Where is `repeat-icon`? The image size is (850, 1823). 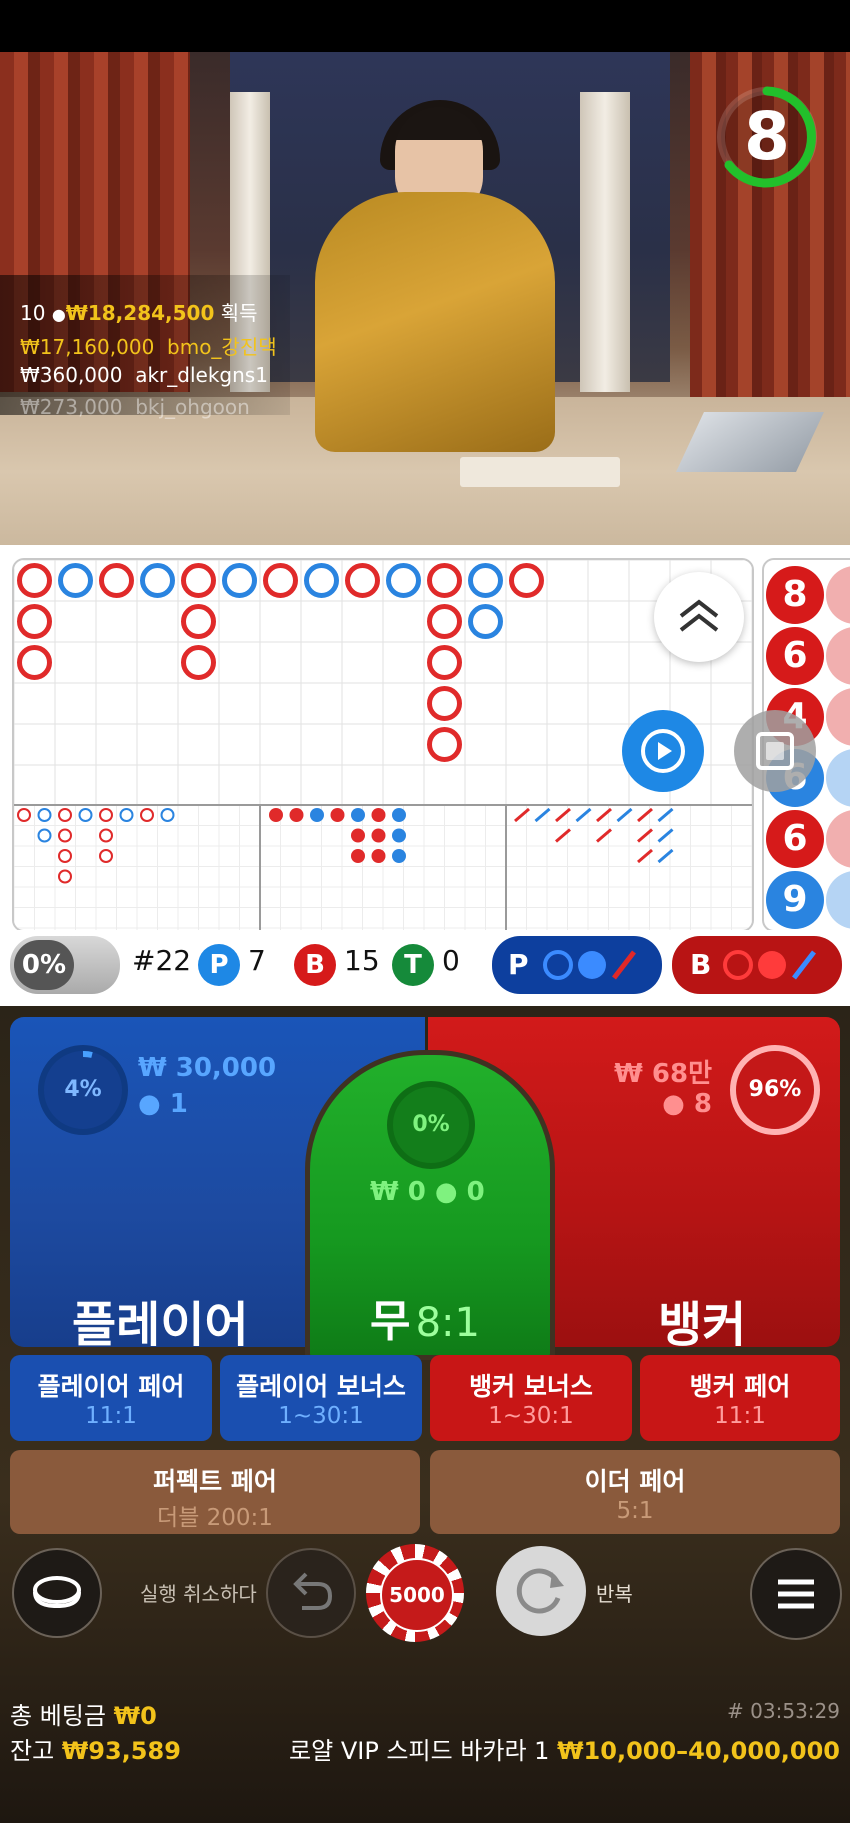 repeat-icon is located at coordinates (540, 1591).